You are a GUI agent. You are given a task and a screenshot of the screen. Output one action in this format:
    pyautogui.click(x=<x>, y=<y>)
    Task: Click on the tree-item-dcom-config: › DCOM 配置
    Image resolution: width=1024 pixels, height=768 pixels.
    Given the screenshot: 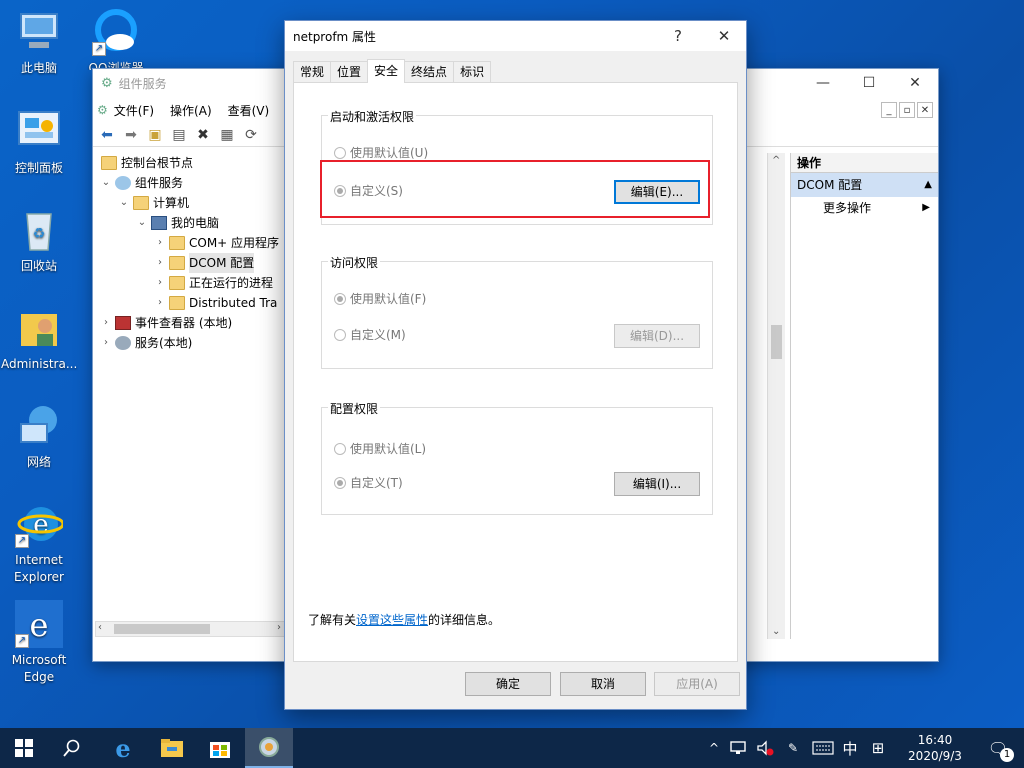 What is the action you would take?
    pyautogui.click(x=203, y=263)
    